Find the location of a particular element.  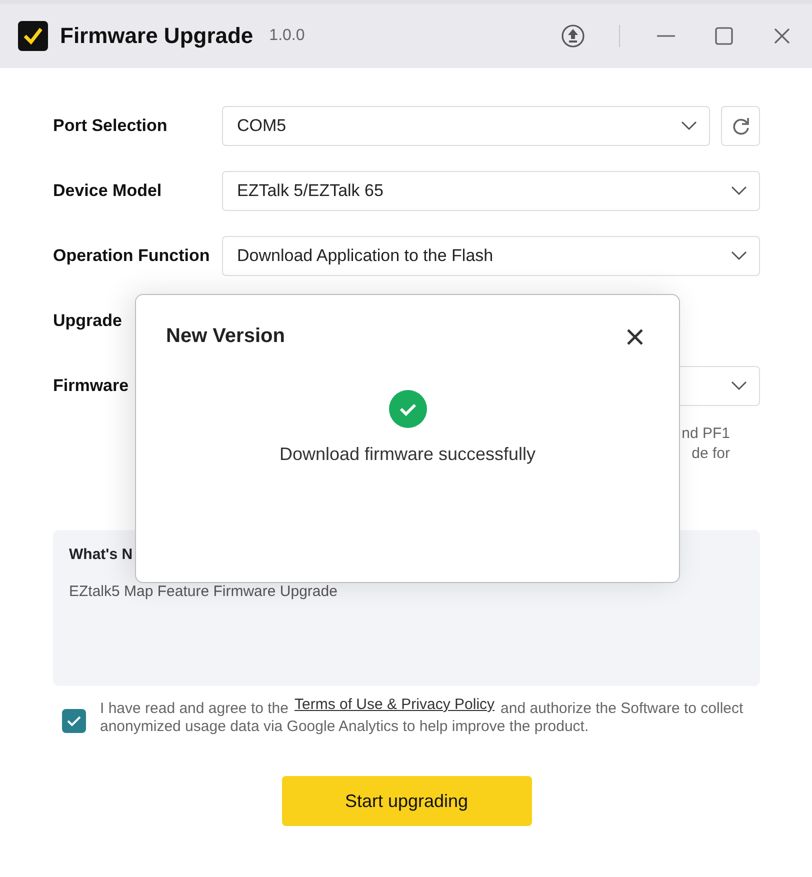

field-label: Port Selection is located at coordinates (110, 126).